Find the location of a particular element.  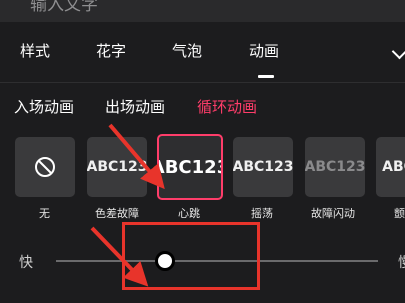

animation-sample-text: ABC is located at coordinates (393, 167).